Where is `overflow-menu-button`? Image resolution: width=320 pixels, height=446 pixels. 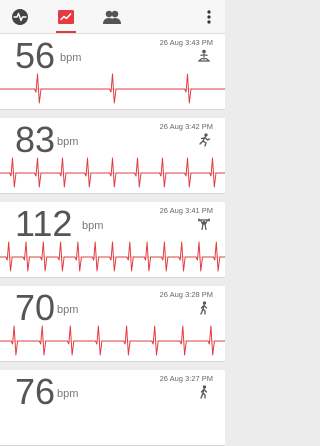 overflow-menu-button is located at coordinates (209, 16).